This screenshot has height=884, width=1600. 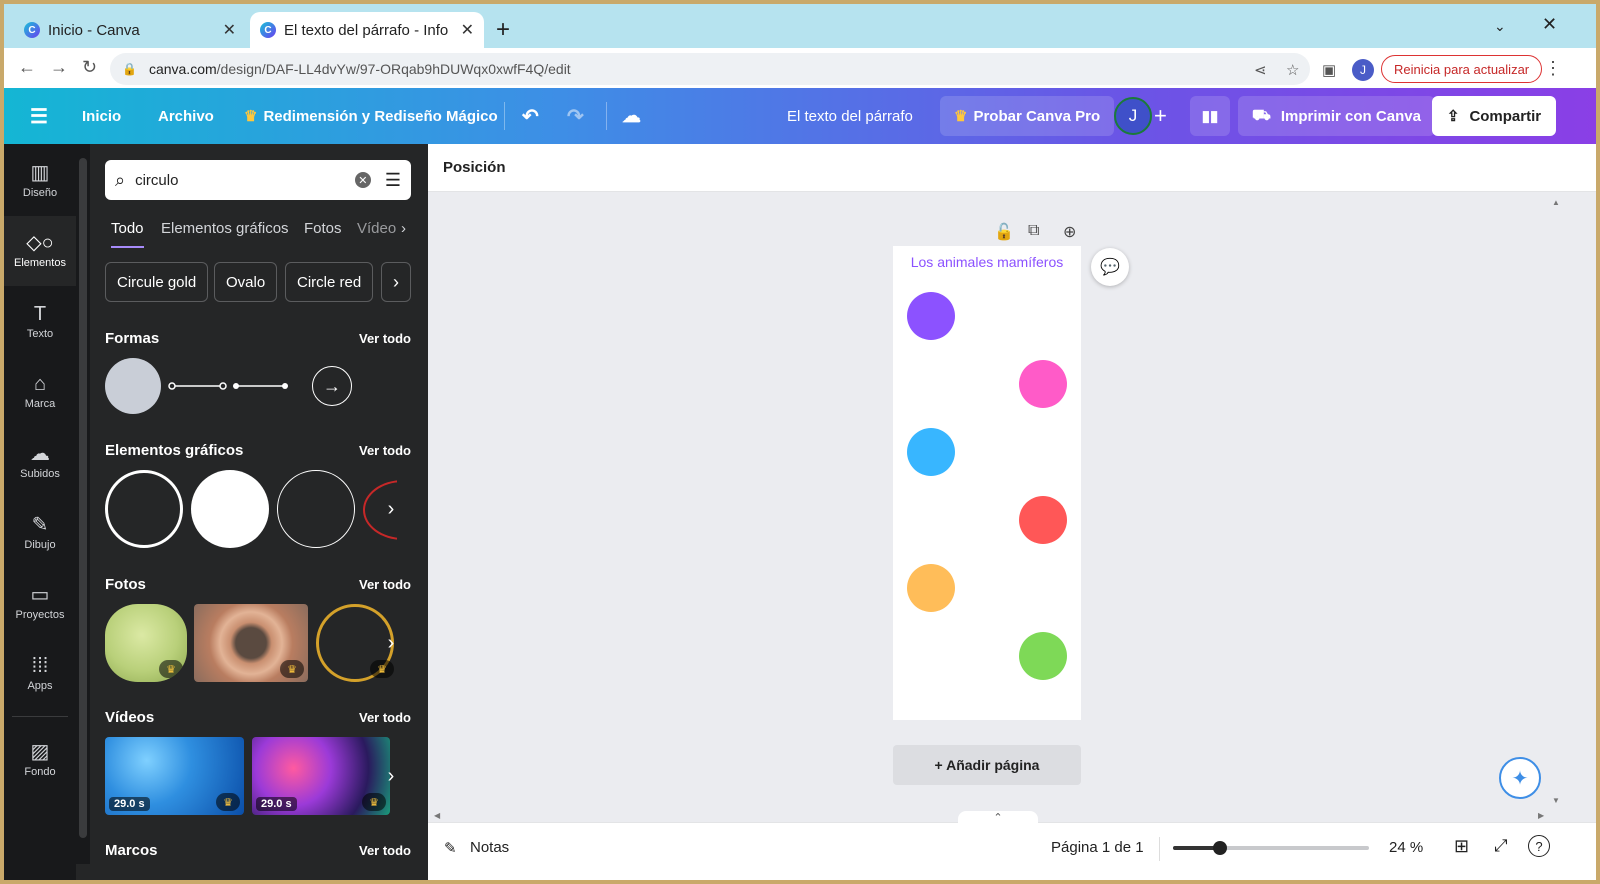 I want to click on try-pro-button: ♛ Probar Canva Pro, so click(x=1027, y=116).